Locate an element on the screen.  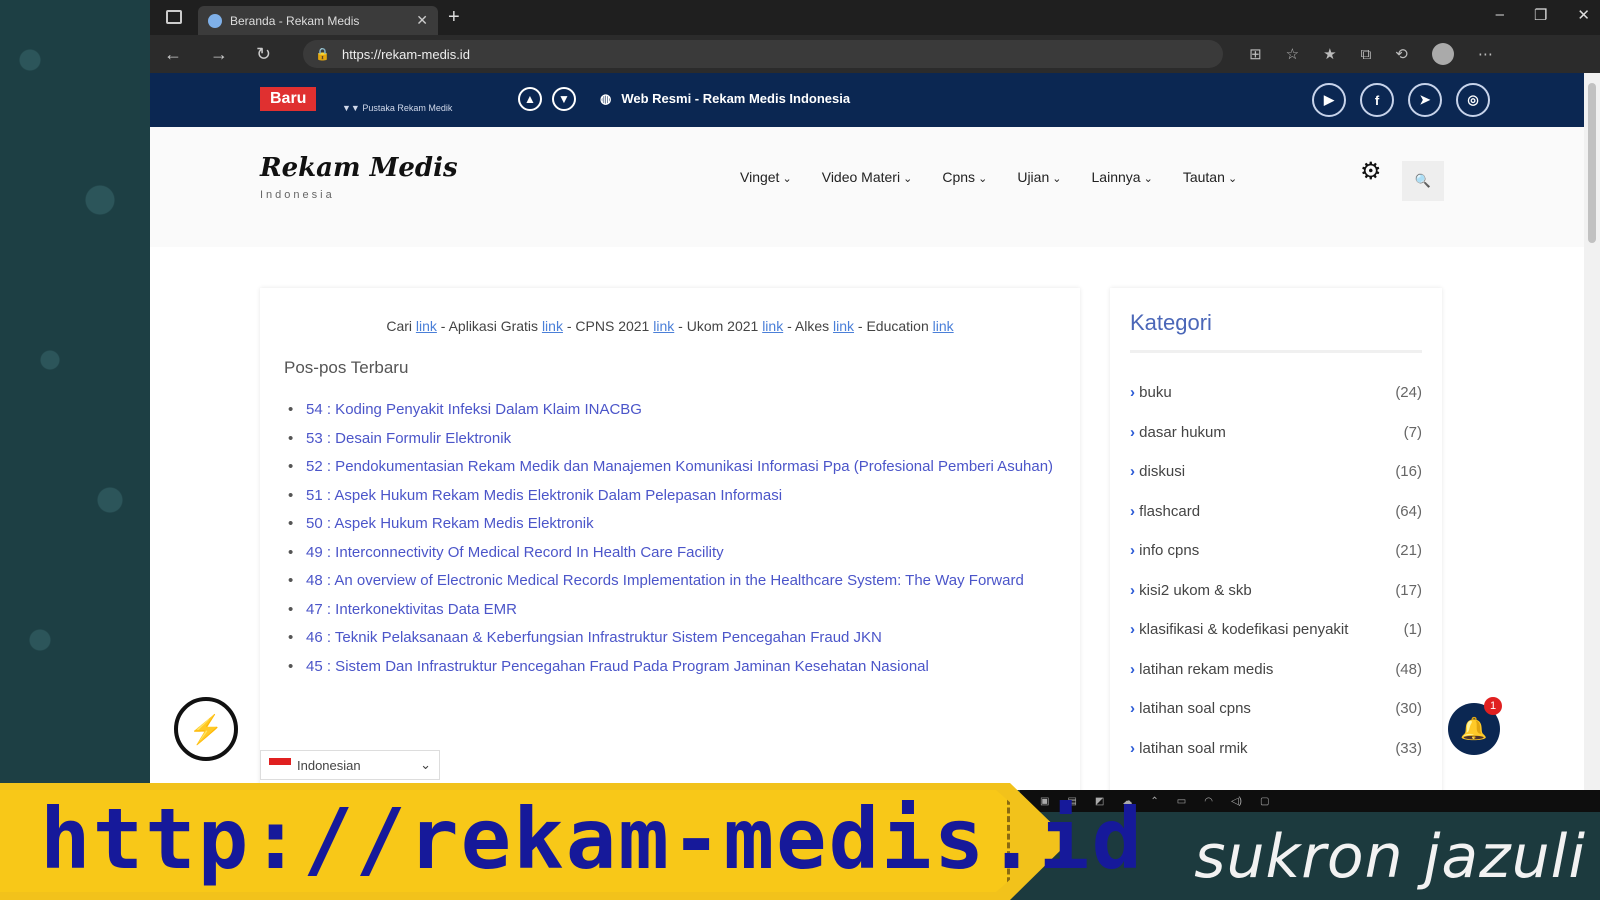
language-select: Indonesian ⌄ is located at coordinates (350, 765).